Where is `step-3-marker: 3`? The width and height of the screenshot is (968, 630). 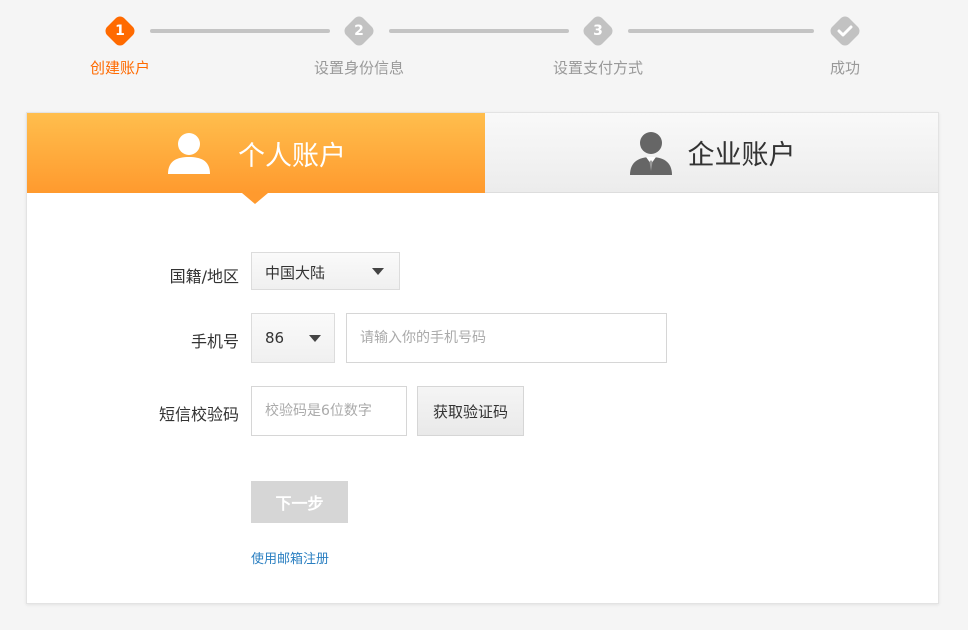 step-3-marker: 3 is located at coordinates (598, 31).